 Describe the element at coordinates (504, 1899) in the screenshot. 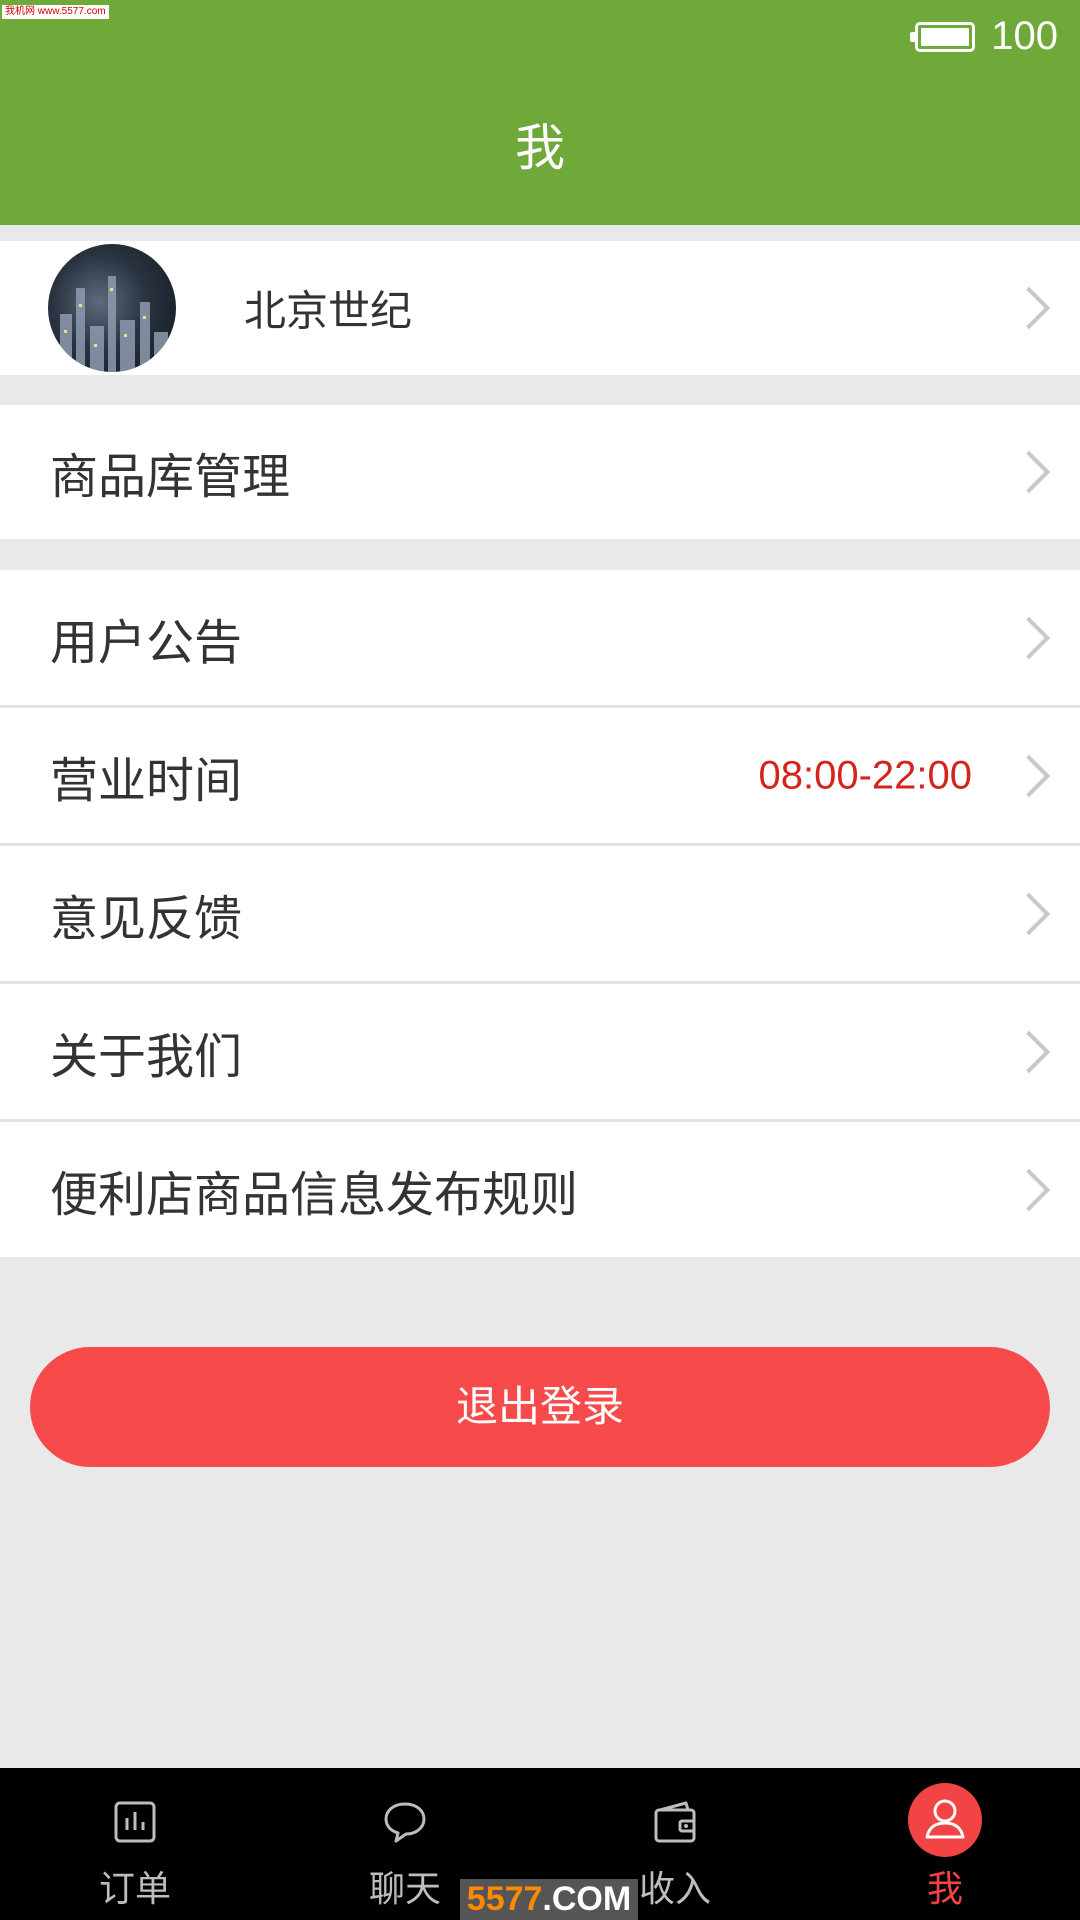

I see `watermark-bottom-accent: 5577` at that location.